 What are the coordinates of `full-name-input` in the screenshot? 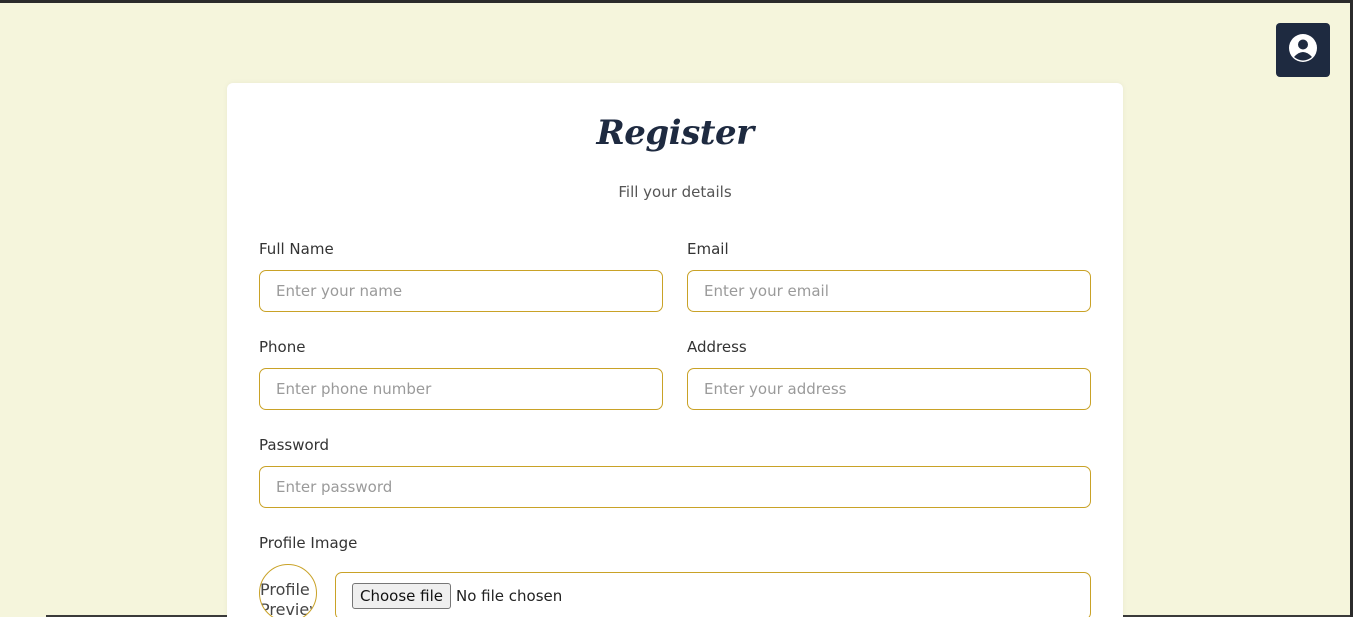 It's located at (461, 291).